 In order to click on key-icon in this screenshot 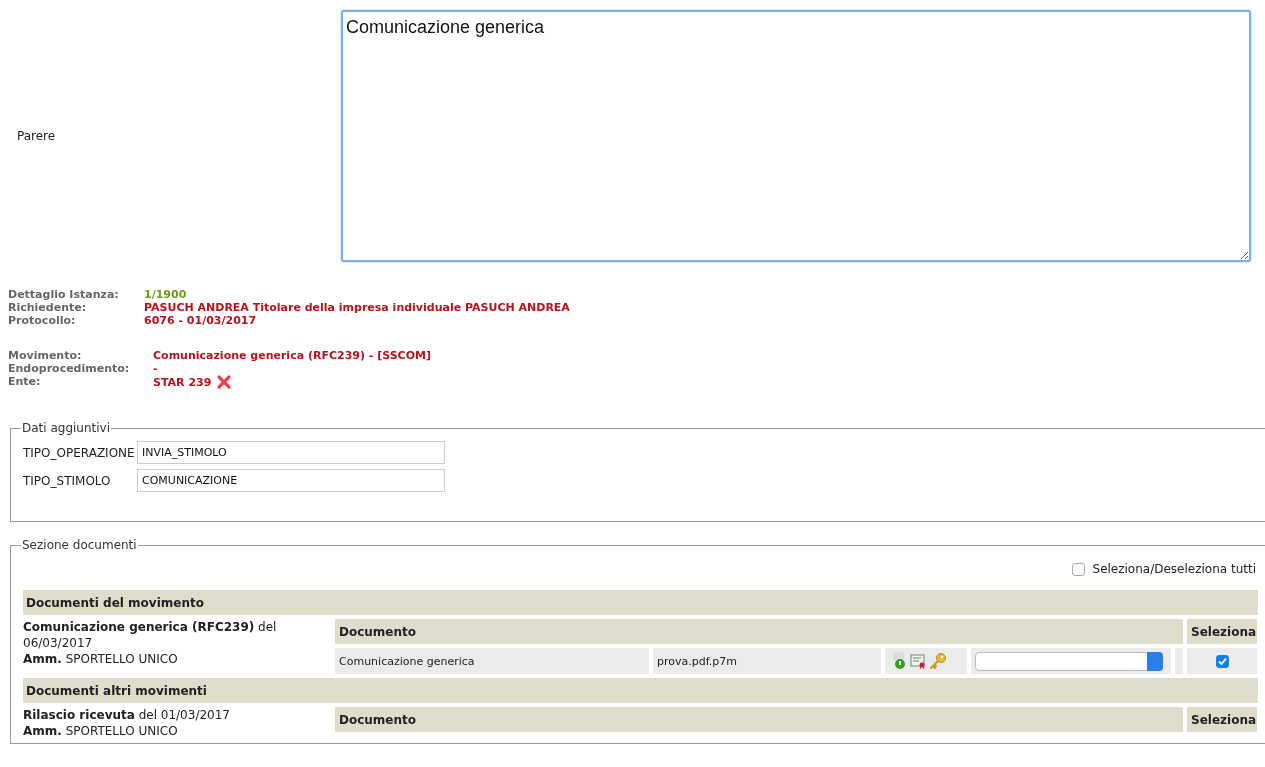, I will do `click(938, 661)`.